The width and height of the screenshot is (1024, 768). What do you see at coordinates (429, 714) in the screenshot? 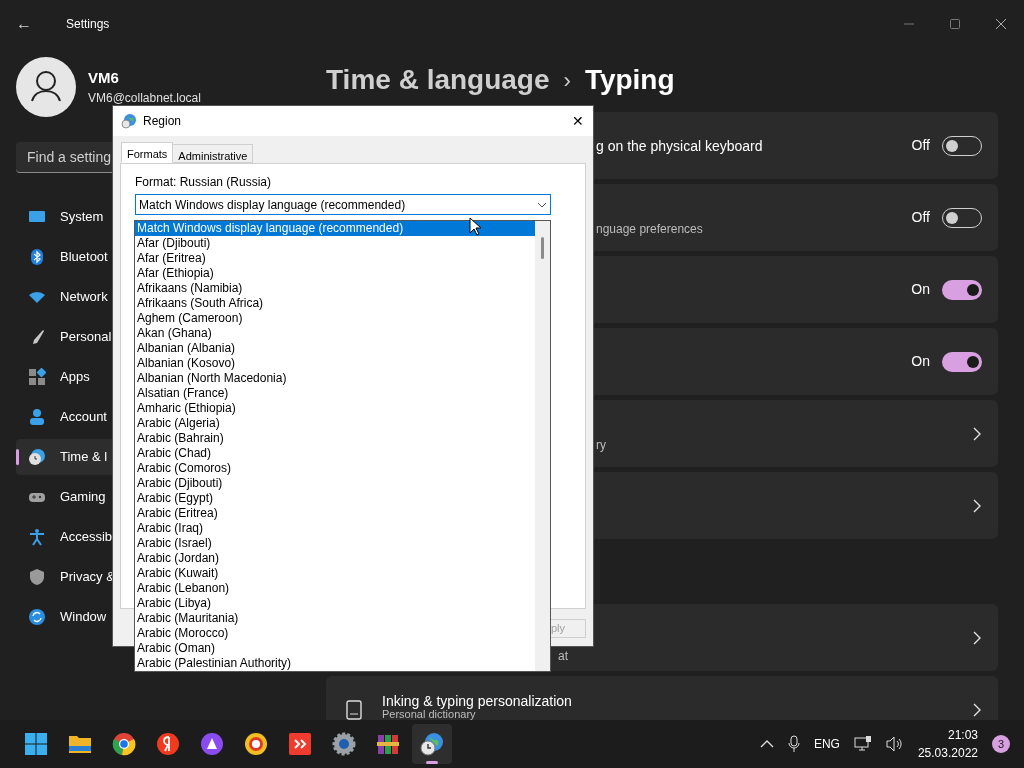
I see `card-subtitle: Personal dictionary` at bounding box center [429, 714].